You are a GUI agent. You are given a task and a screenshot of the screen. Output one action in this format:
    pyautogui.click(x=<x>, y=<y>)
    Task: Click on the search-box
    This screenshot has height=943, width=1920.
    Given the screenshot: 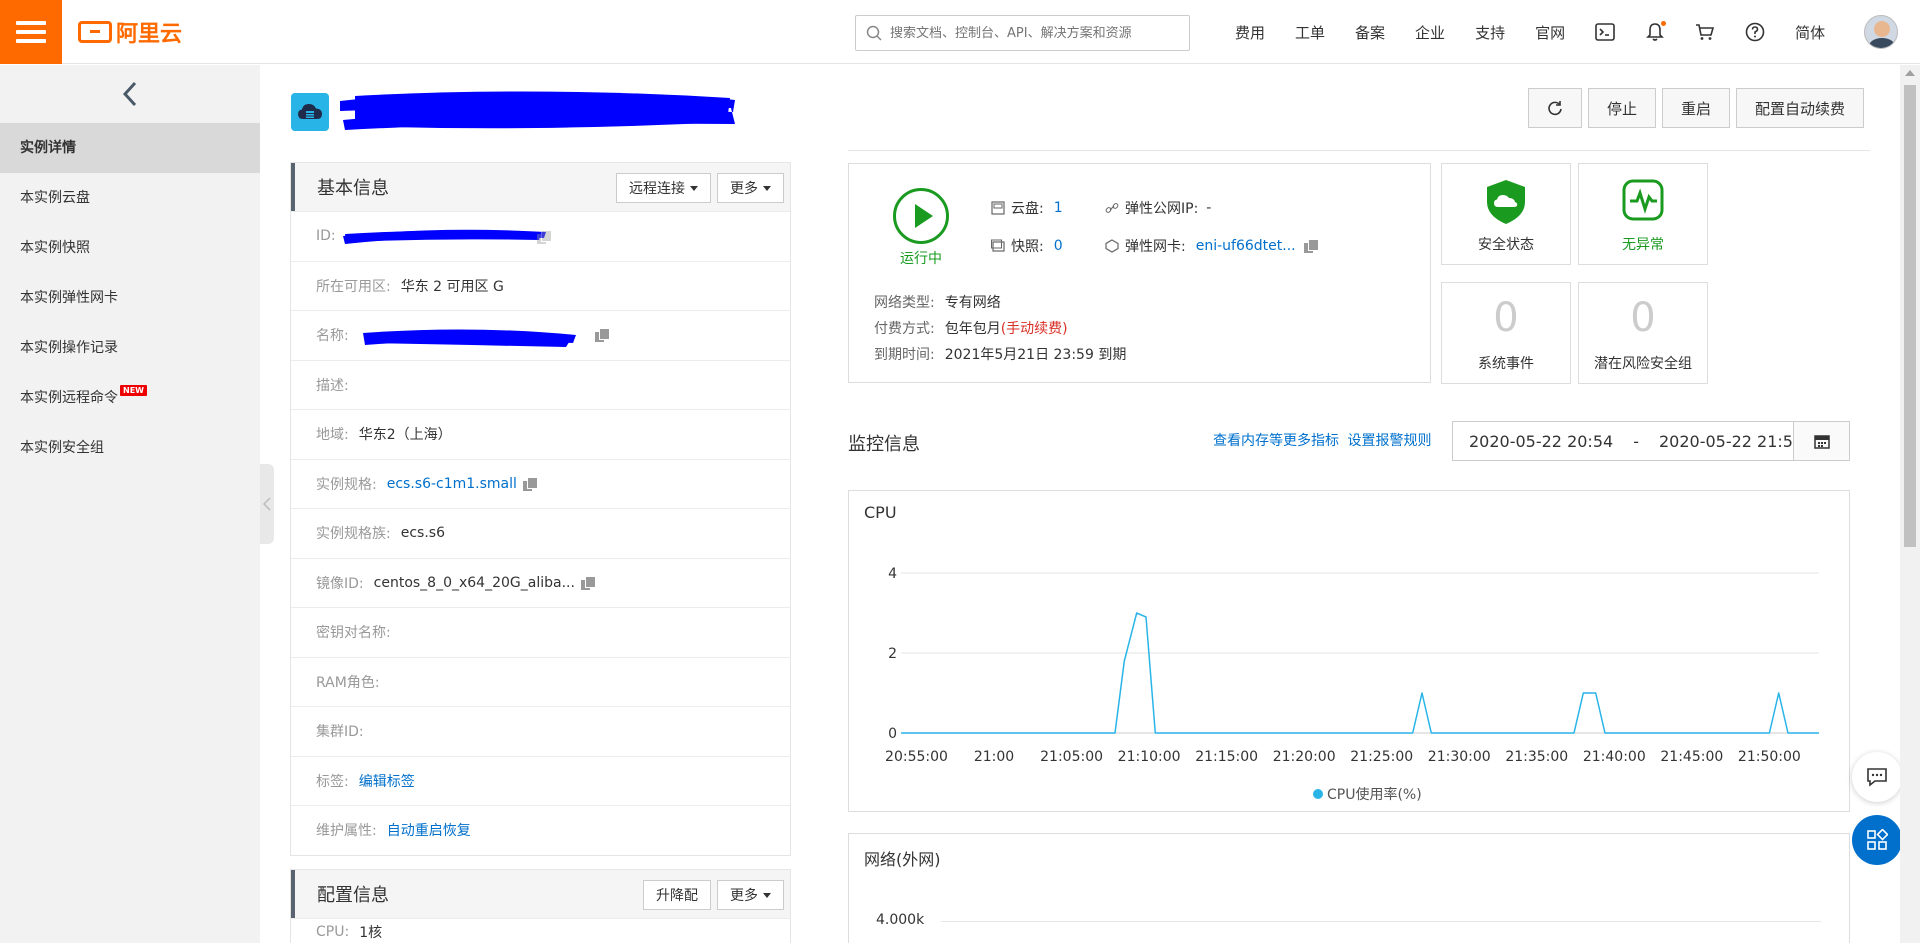 What is the action you would take?
    pyautogui.click(x=1022, y=33)
    